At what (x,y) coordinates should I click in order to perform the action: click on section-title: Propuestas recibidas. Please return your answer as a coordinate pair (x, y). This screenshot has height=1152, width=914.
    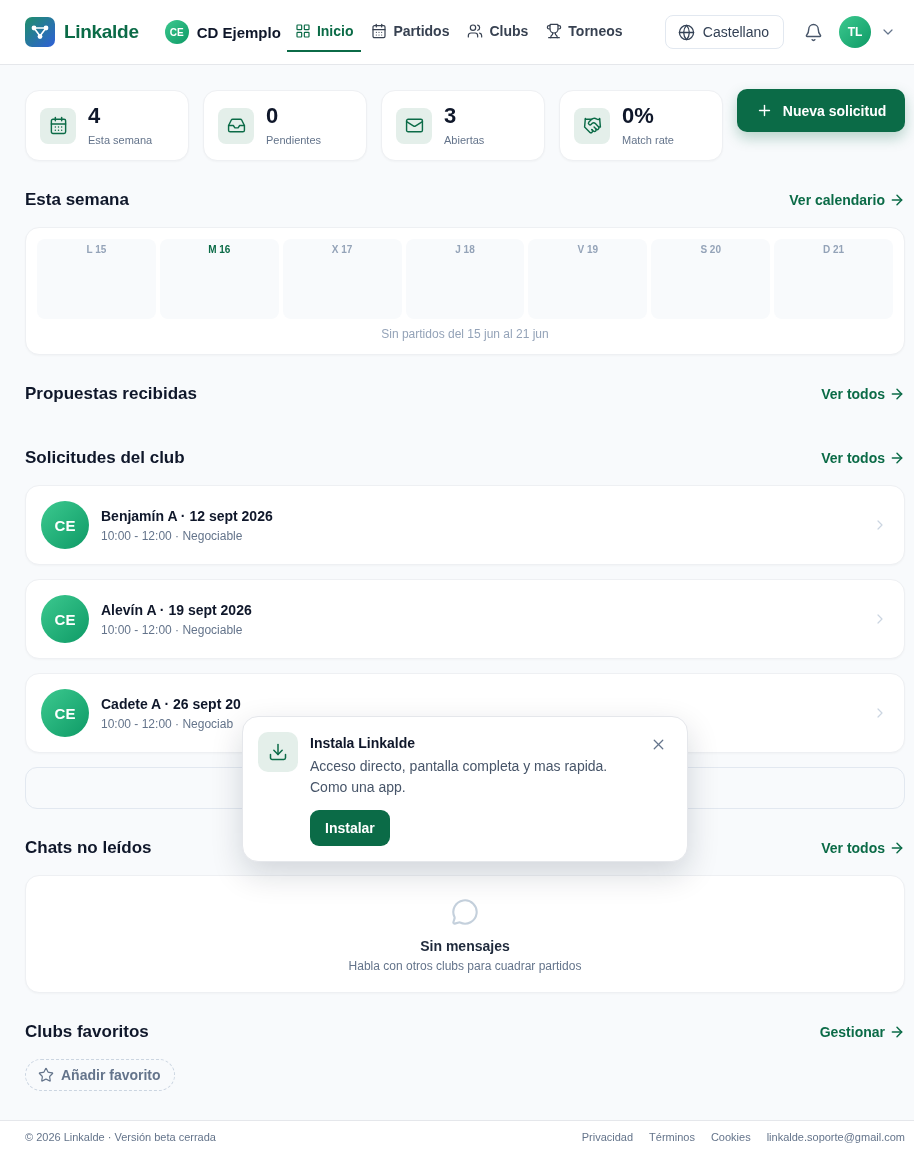
    Looking at the image, I should click on (111, 394).